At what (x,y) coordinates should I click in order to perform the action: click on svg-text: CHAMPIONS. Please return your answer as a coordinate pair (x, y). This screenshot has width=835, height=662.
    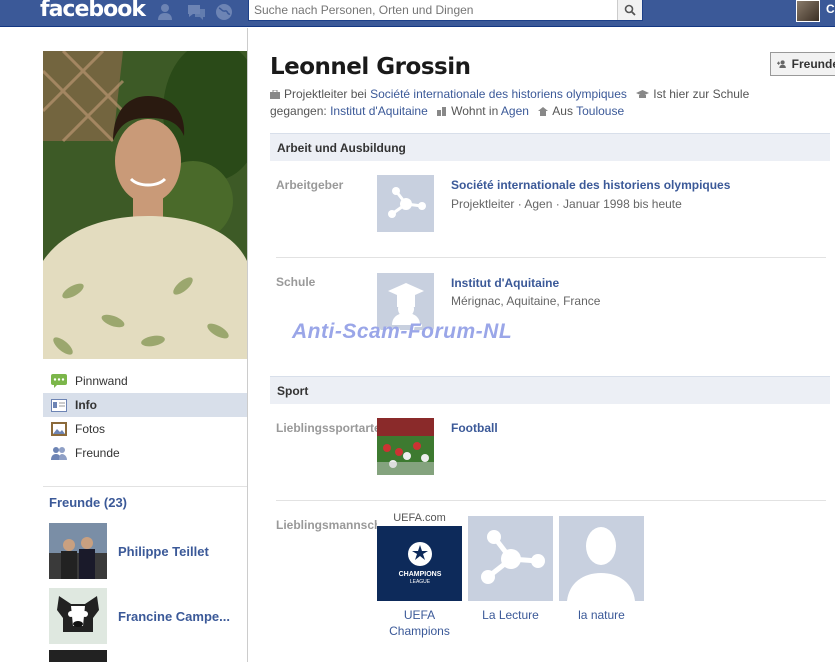
    Looking at the image, I should click on (419, 574).